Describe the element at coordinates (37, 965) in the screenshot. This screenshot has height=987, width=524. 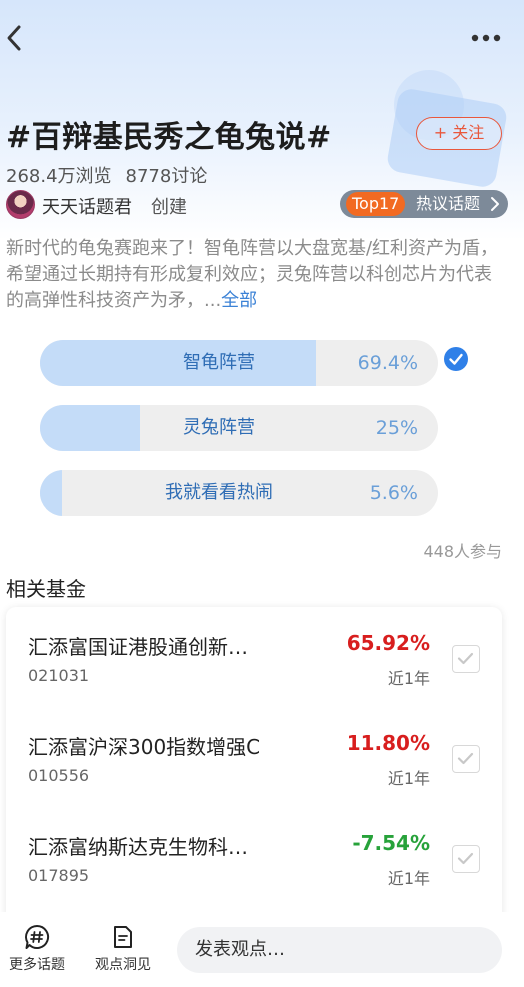
I see `more-topics-label: 更多话题` at that location.